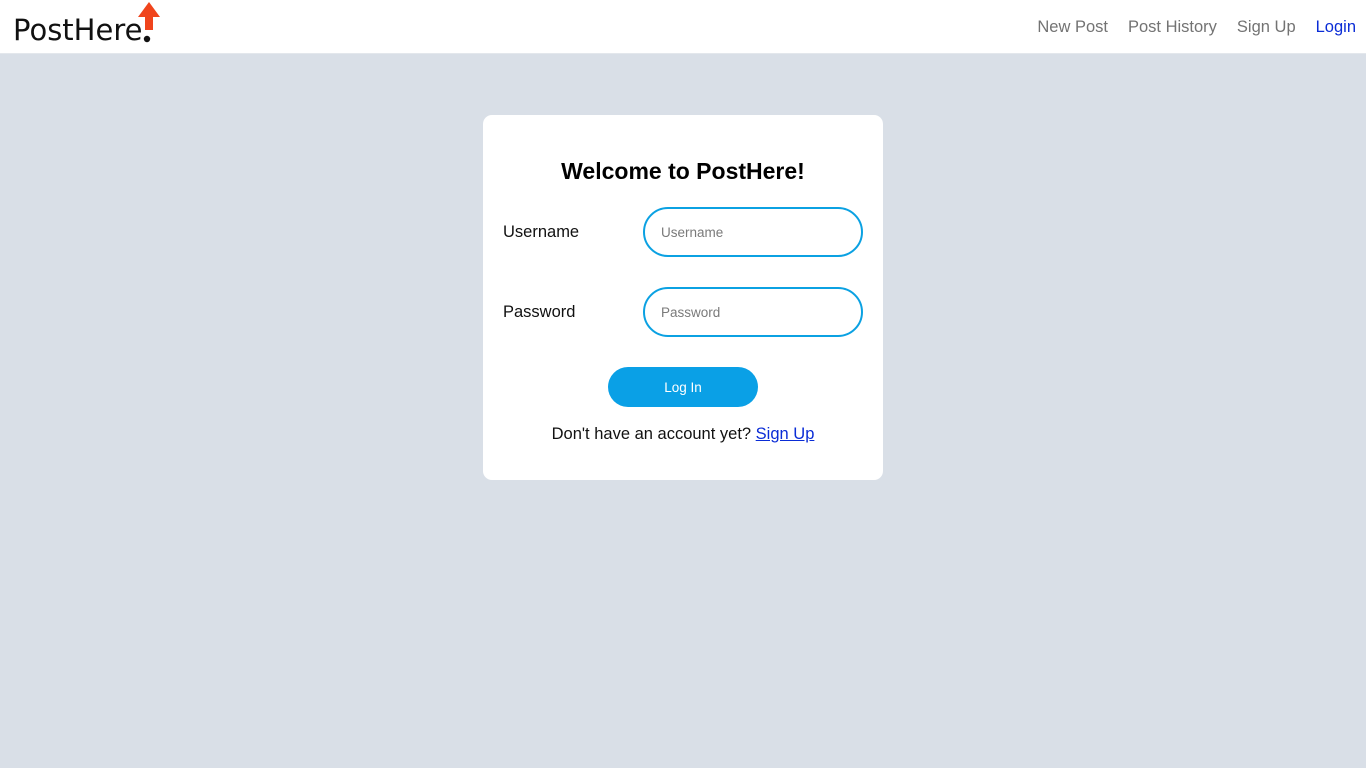 The width and height of the screenshot is (1366, 768). What do you see at coordinates (1072, 27) in the screenshot?
I see `nav-new-post: New Post` at bounding box center [1072, 27].